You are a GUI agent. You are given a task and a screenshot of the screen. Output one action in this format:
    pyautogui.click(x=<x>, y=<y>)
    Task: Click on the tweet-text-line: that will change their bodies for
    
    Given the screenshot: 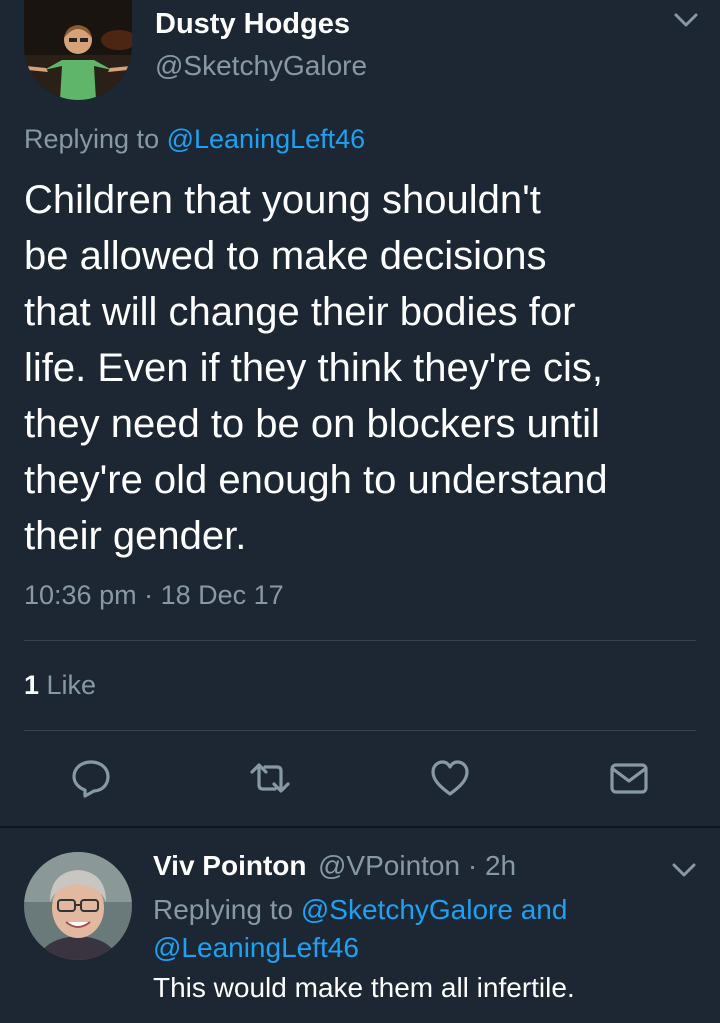 What is the action you would take?
    pyautogui.click(x=300, y=312)
    